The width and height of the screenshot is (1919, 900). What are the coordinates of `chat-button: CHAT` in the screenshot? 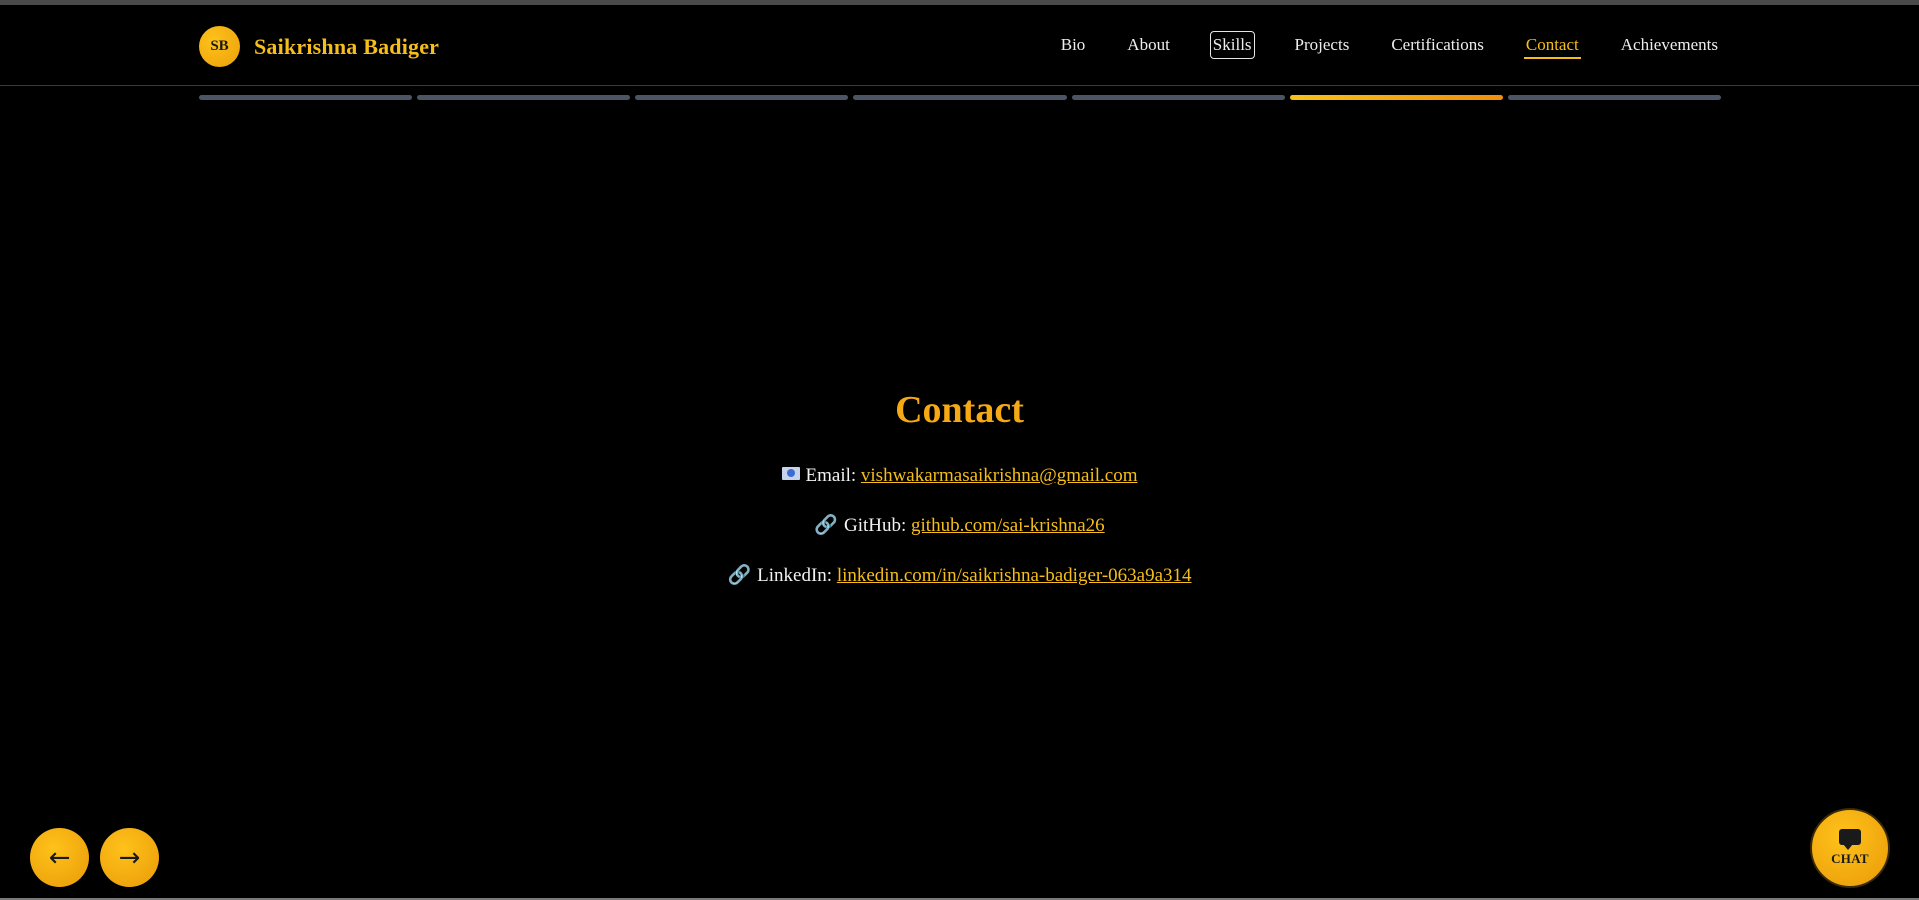 It's located at (1850, 848).